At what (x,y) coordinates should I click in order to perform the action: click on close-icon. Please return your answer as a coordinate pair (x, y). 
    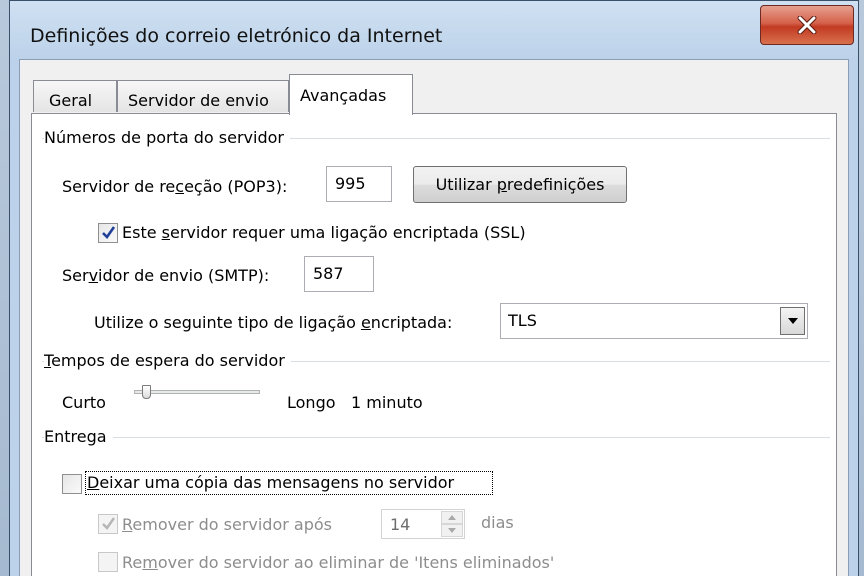
    Looking at the image, I should click on (807, 25).